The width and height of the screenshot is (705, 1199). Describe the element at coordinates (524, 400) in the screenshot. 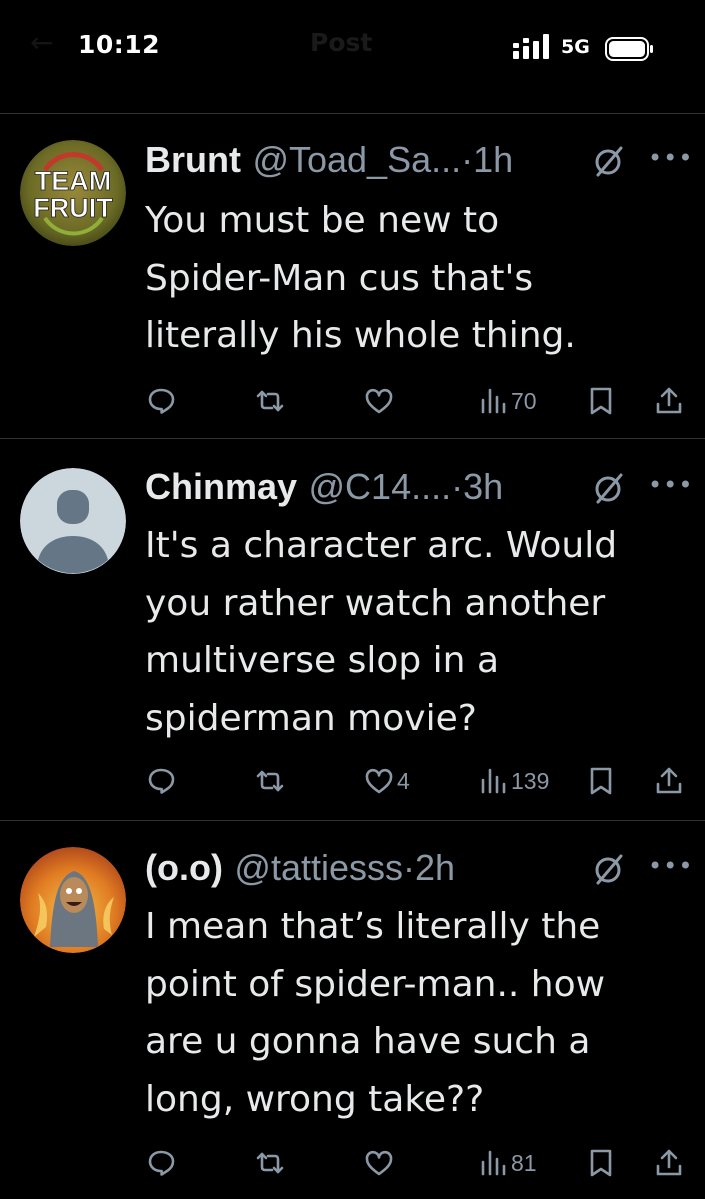

I see `view-count: 70` at that location.